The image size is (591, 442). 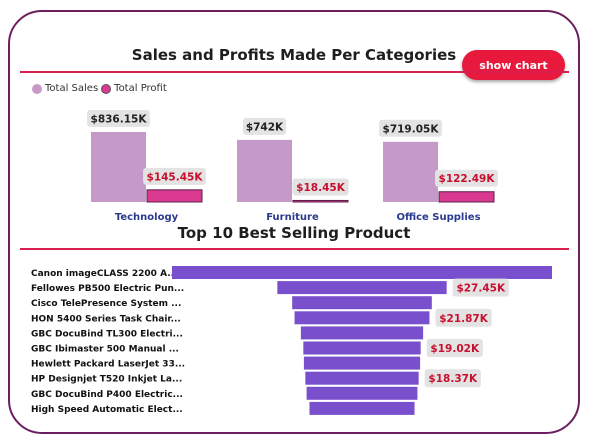 What do you see at coordinates (481, 289) in the screenshot?
I see `funnel-value-label-1: $27.45K` at bounding box center [481, 289].